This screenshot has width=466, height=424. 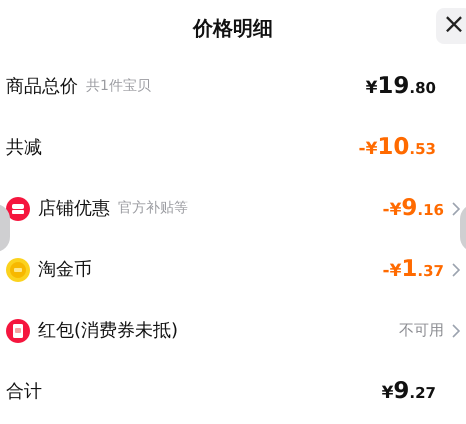 I want to click on coin-icon, so click(x=18, y=270).